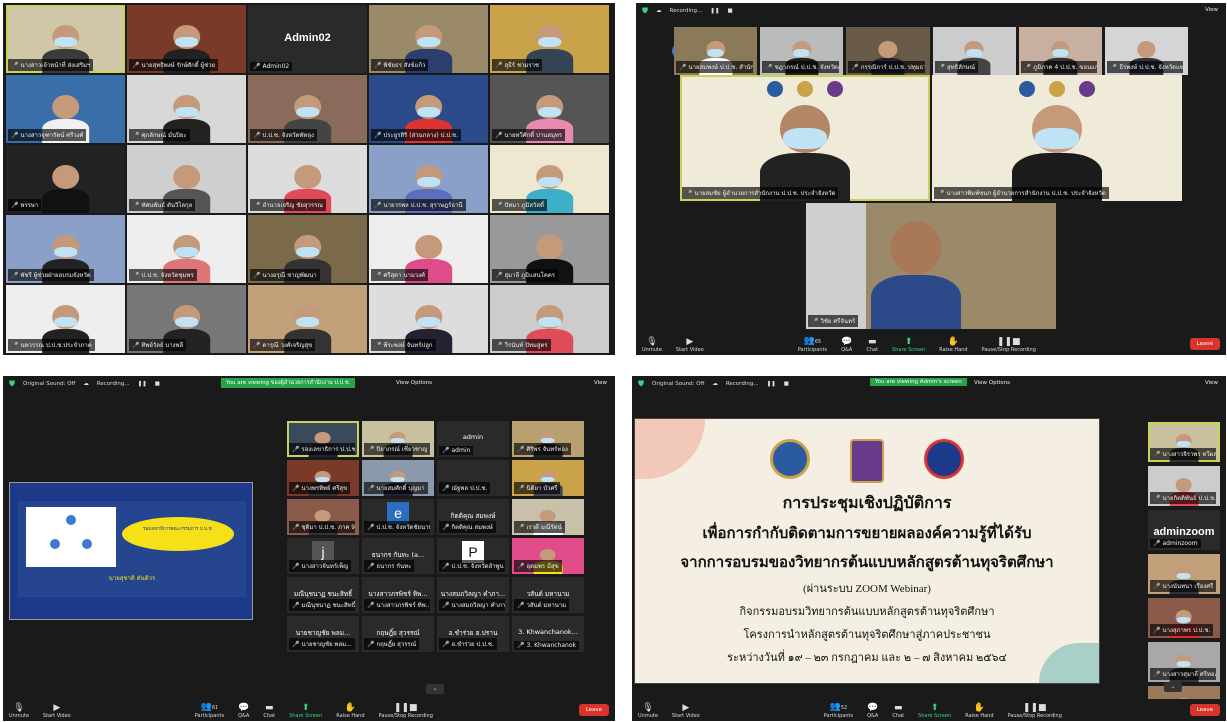 This screenshot has width=1227, height=722. Describe the element at coordinates (802, 51) in the screenshot. I see `participant-tile: 🎤ชฎาภรณ์ ป.ป.ช. จังหวัดอ่างทอง` at that location.